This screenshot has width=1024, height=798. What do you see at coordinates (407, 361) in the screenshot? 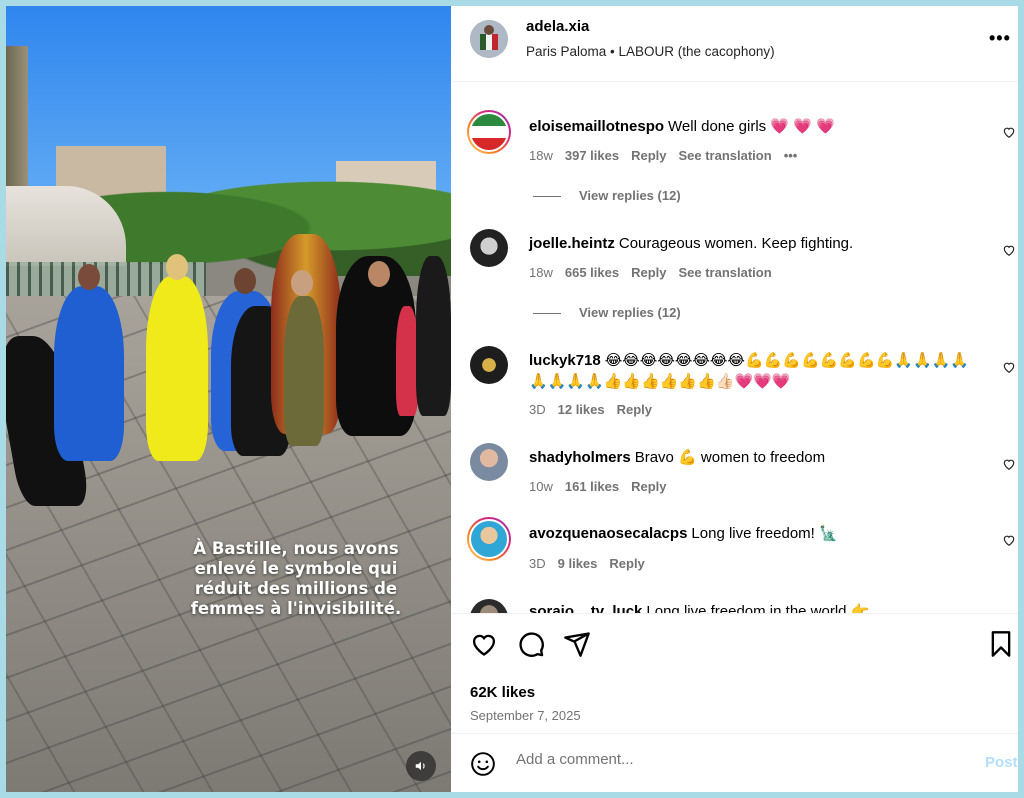
I see `figure-red-dress` at bounding box center [407, 361].